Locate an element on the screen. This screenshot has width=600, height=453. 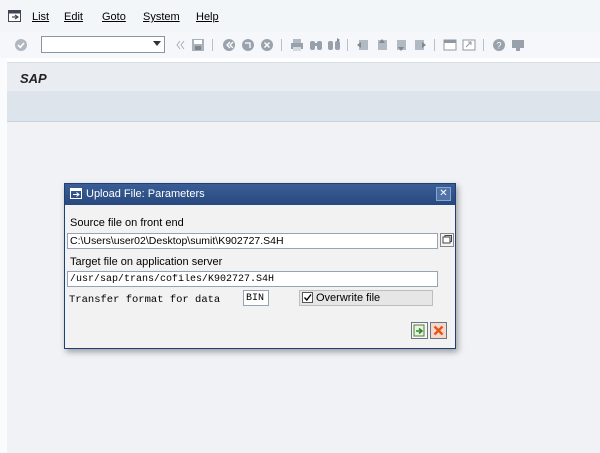
confirm-button is located at coordinates (419, 330).